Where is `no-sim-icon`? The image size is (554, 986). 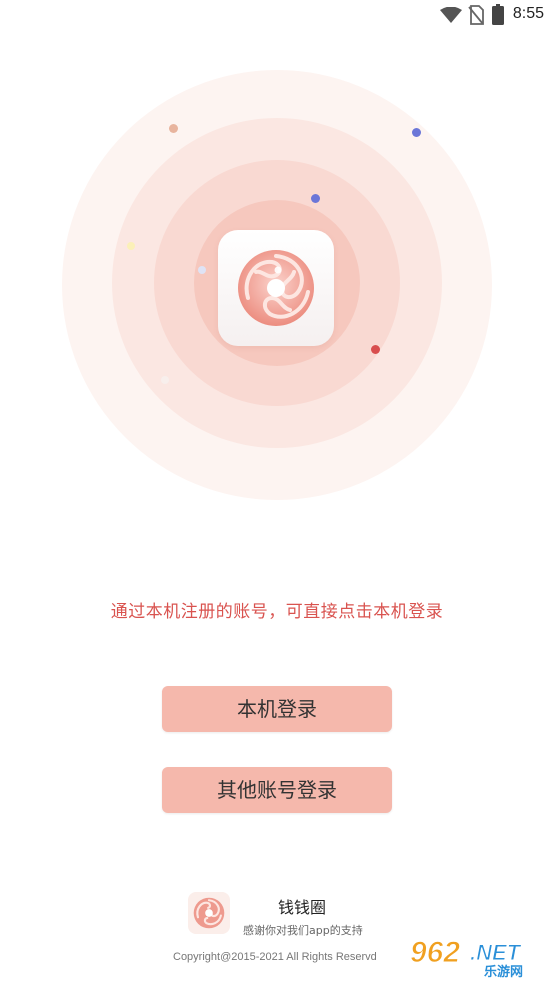
no-sim-icon is located at coordinates (476, 15).